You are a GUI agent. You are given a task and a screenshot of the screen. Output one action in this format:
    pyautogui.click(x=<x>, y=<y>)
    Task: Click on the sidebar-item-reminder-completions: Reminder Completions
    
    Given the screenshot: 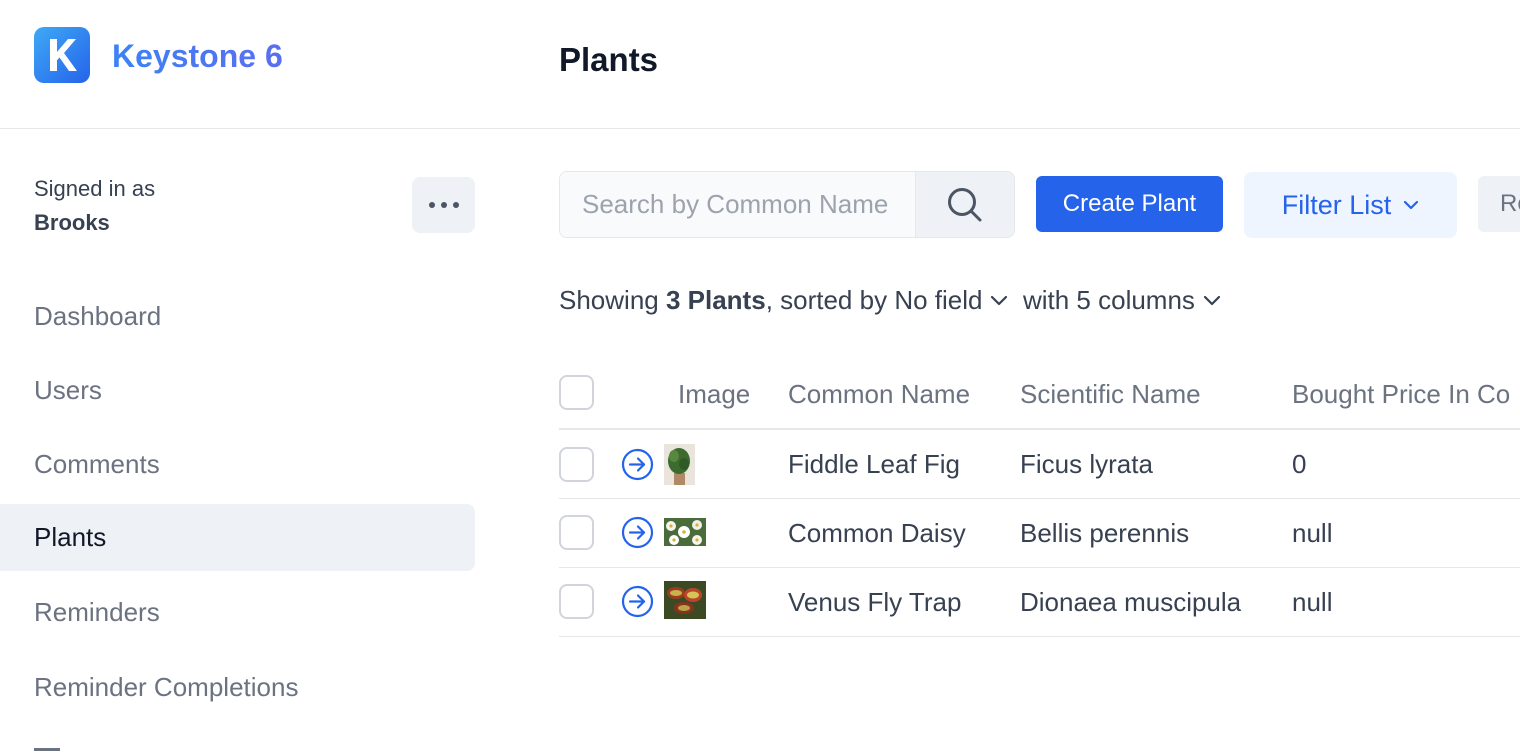 What is the action you would take?
    pyautogui.click(x=237, y=687)
    